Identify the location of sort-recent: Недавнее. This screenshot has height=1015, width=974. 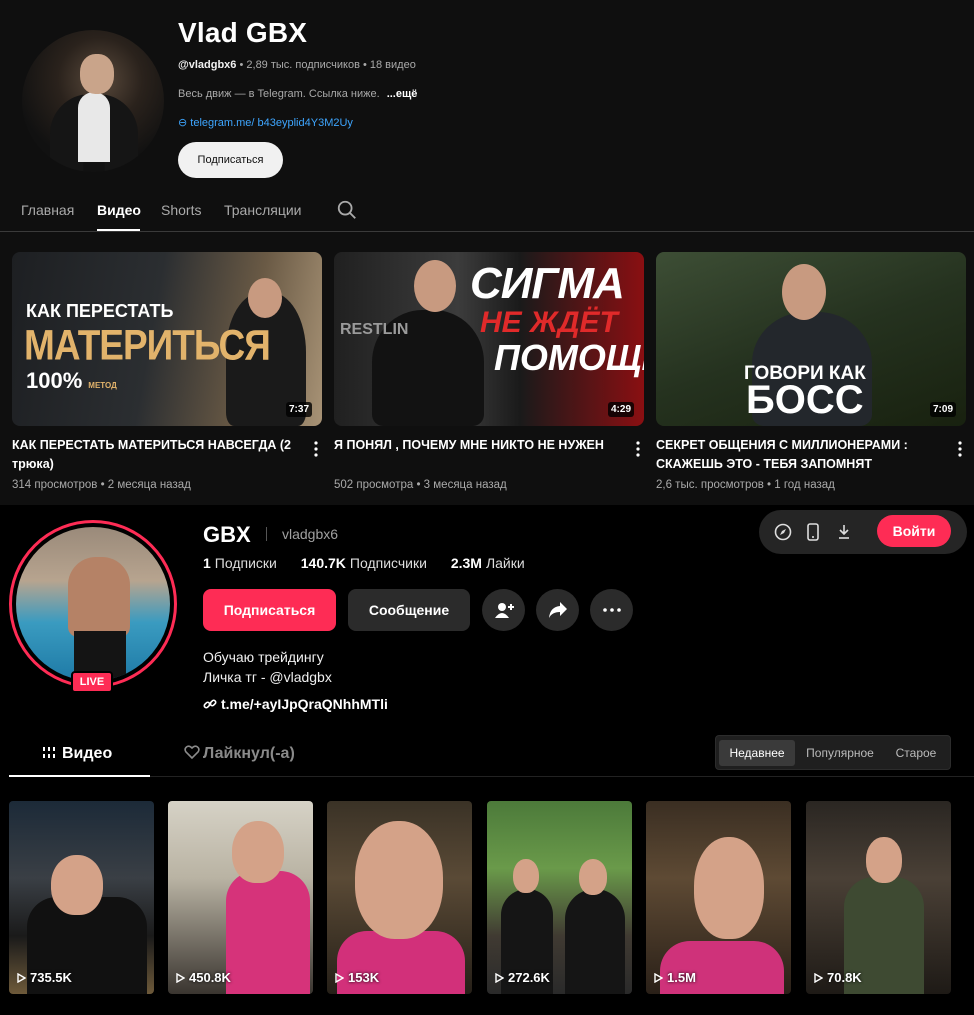
(757, 753).